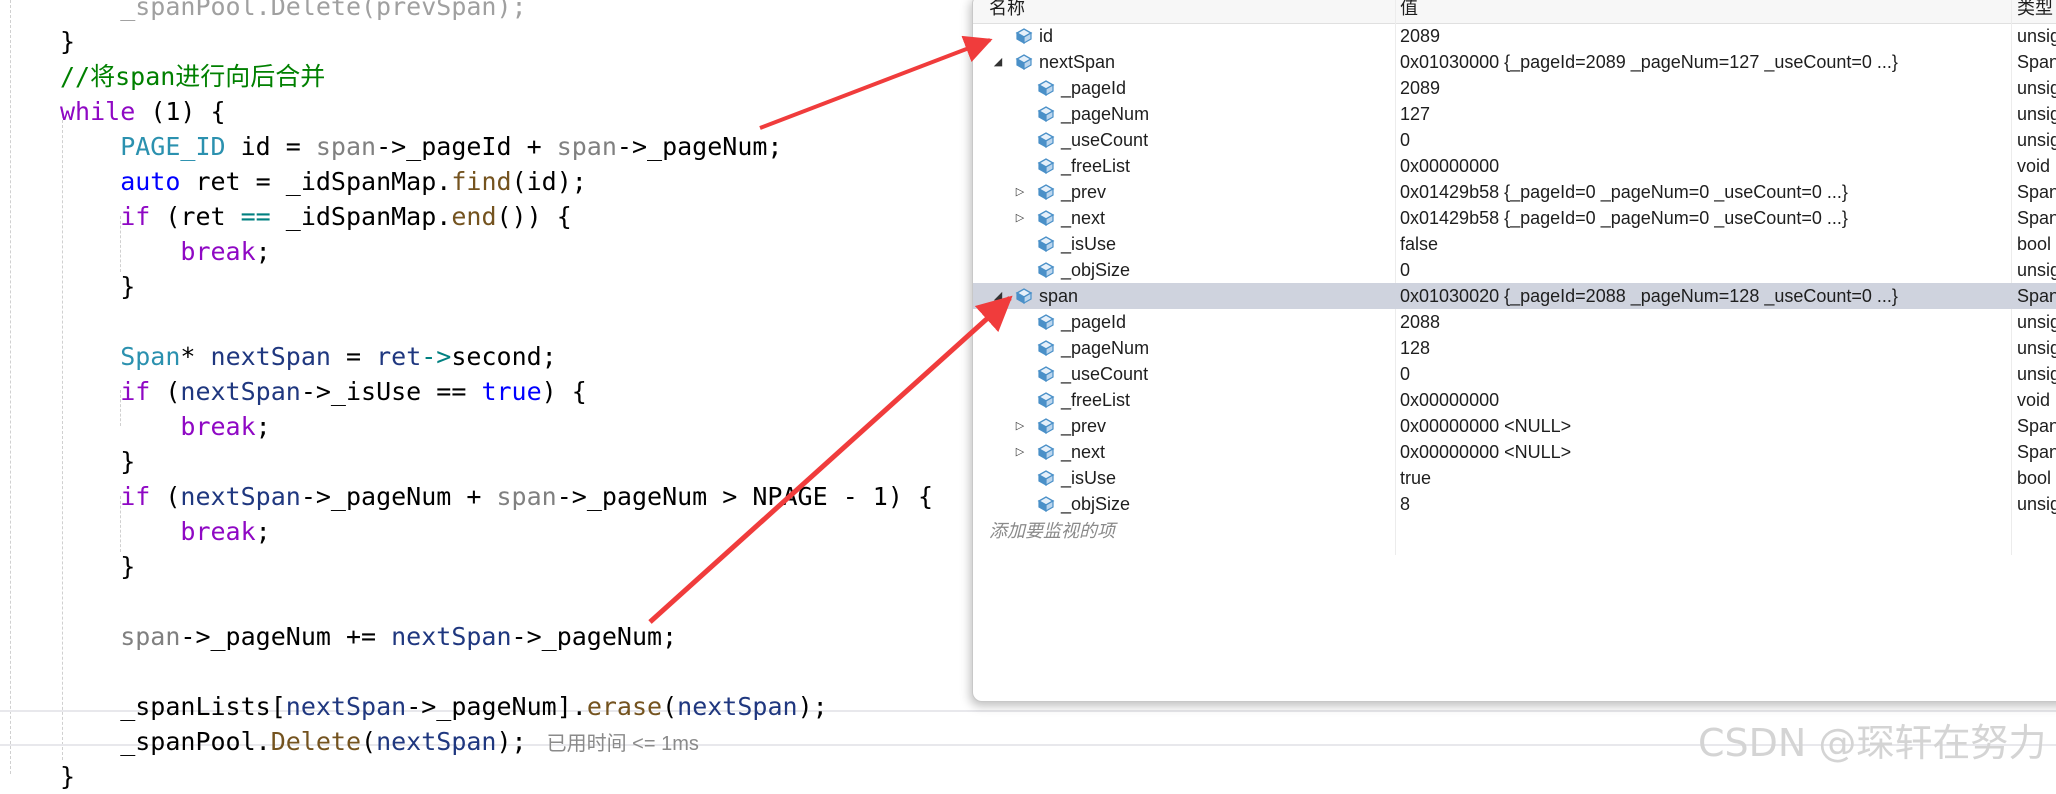 Image resolution: width=2056 pixels, height=794 pixels. I want to click on arrow-id-to-watch, so click(876, 82).